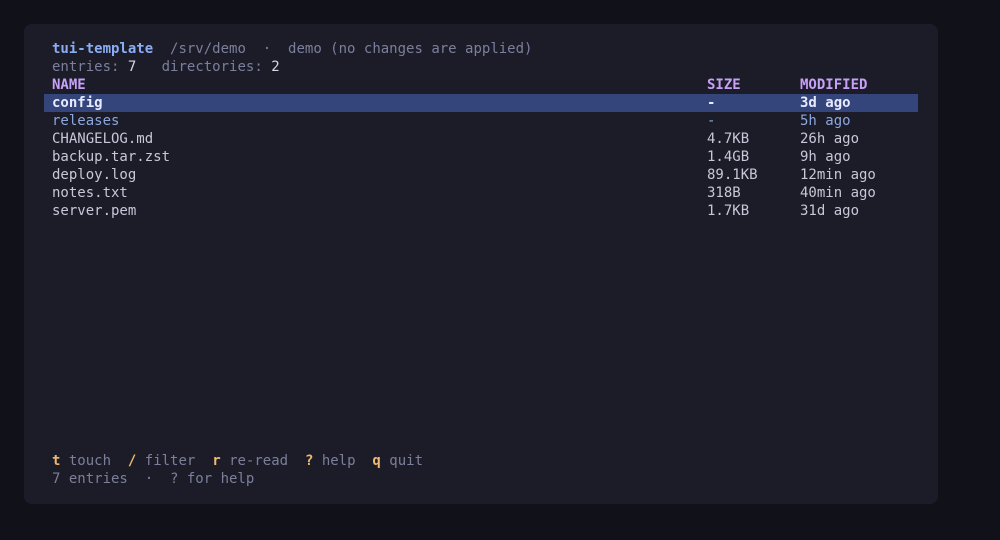 Image resolution: width=1000 pixels, height=540 pixels. What do you see at coordinates (132, 461) in the screenshot?
I see `key-filter: /` at bounding box center [132, 461].